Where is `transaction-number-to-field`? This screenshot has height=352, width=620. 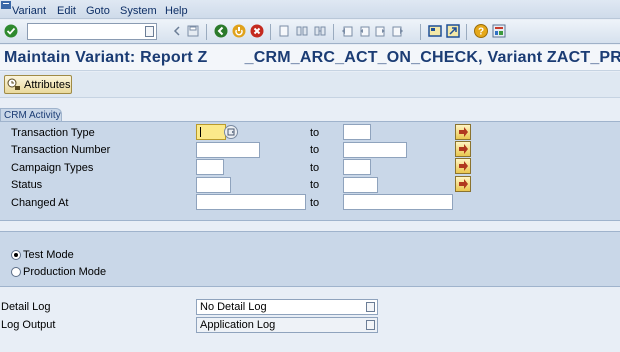
transaction-number-to-field is located at coordinates (375, 150).